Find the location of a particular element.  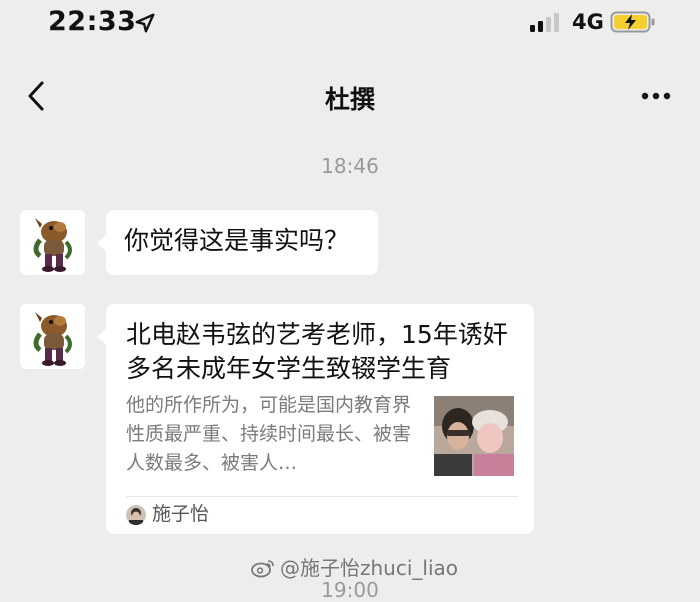

article-title: 北电赵韦弦的艺考老师，15年诱奸多名未成年女学生致辍学生育 is located at coordinates (317, 351).